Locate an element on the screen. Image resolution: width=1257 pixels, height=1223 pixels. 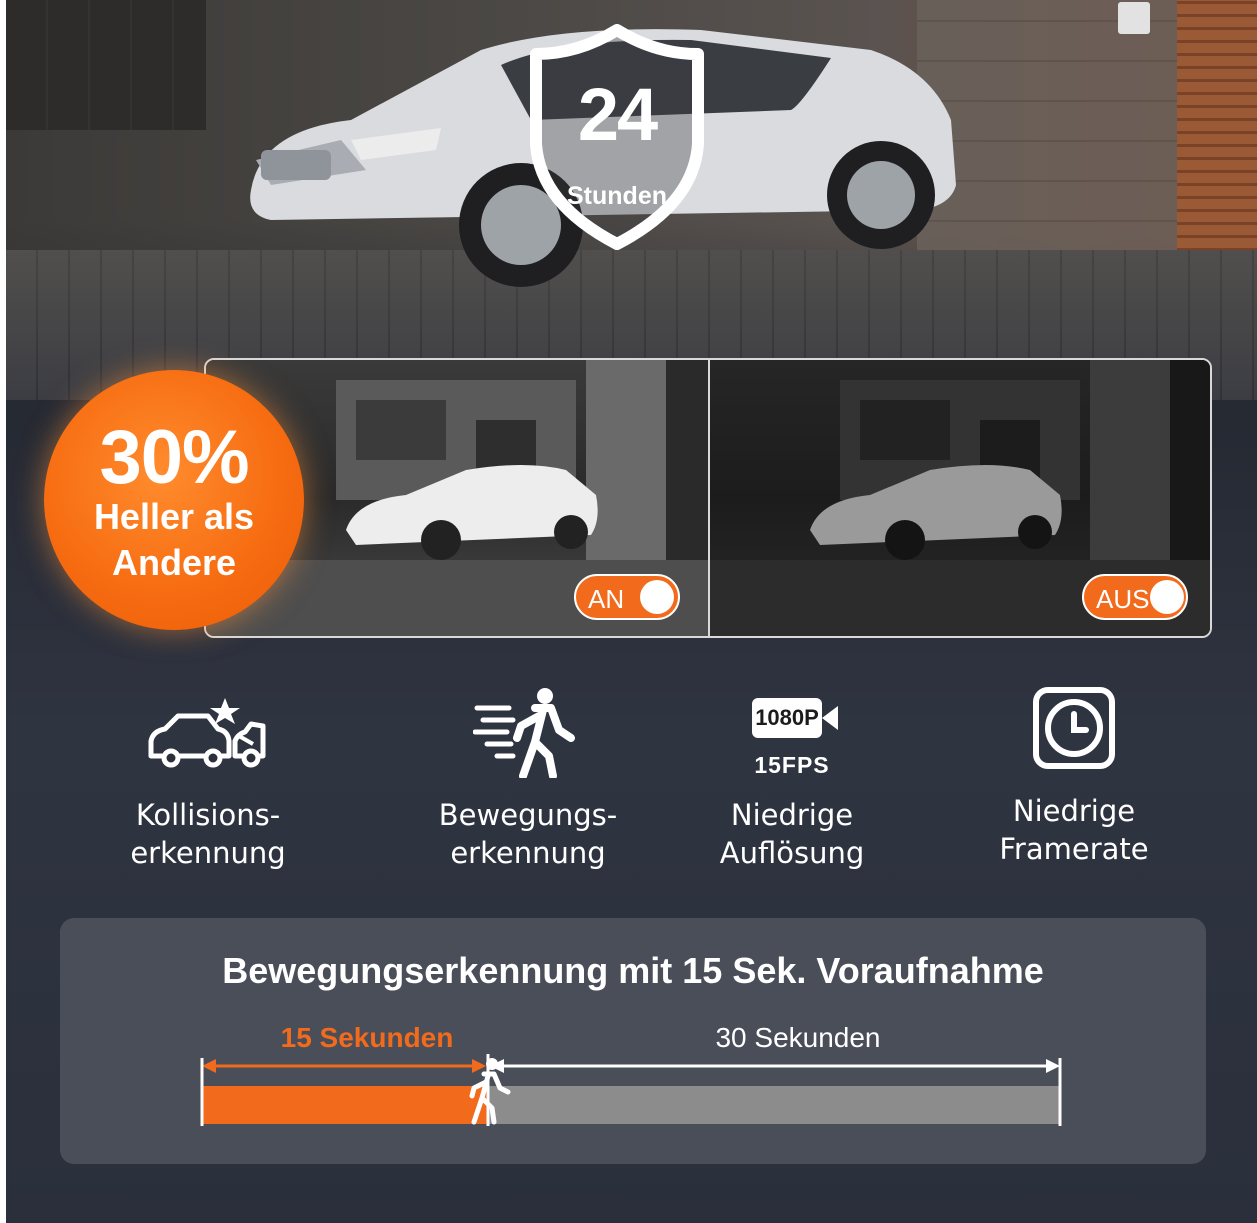
pre-record-arrowhead is located at coordinates (209, 1066).